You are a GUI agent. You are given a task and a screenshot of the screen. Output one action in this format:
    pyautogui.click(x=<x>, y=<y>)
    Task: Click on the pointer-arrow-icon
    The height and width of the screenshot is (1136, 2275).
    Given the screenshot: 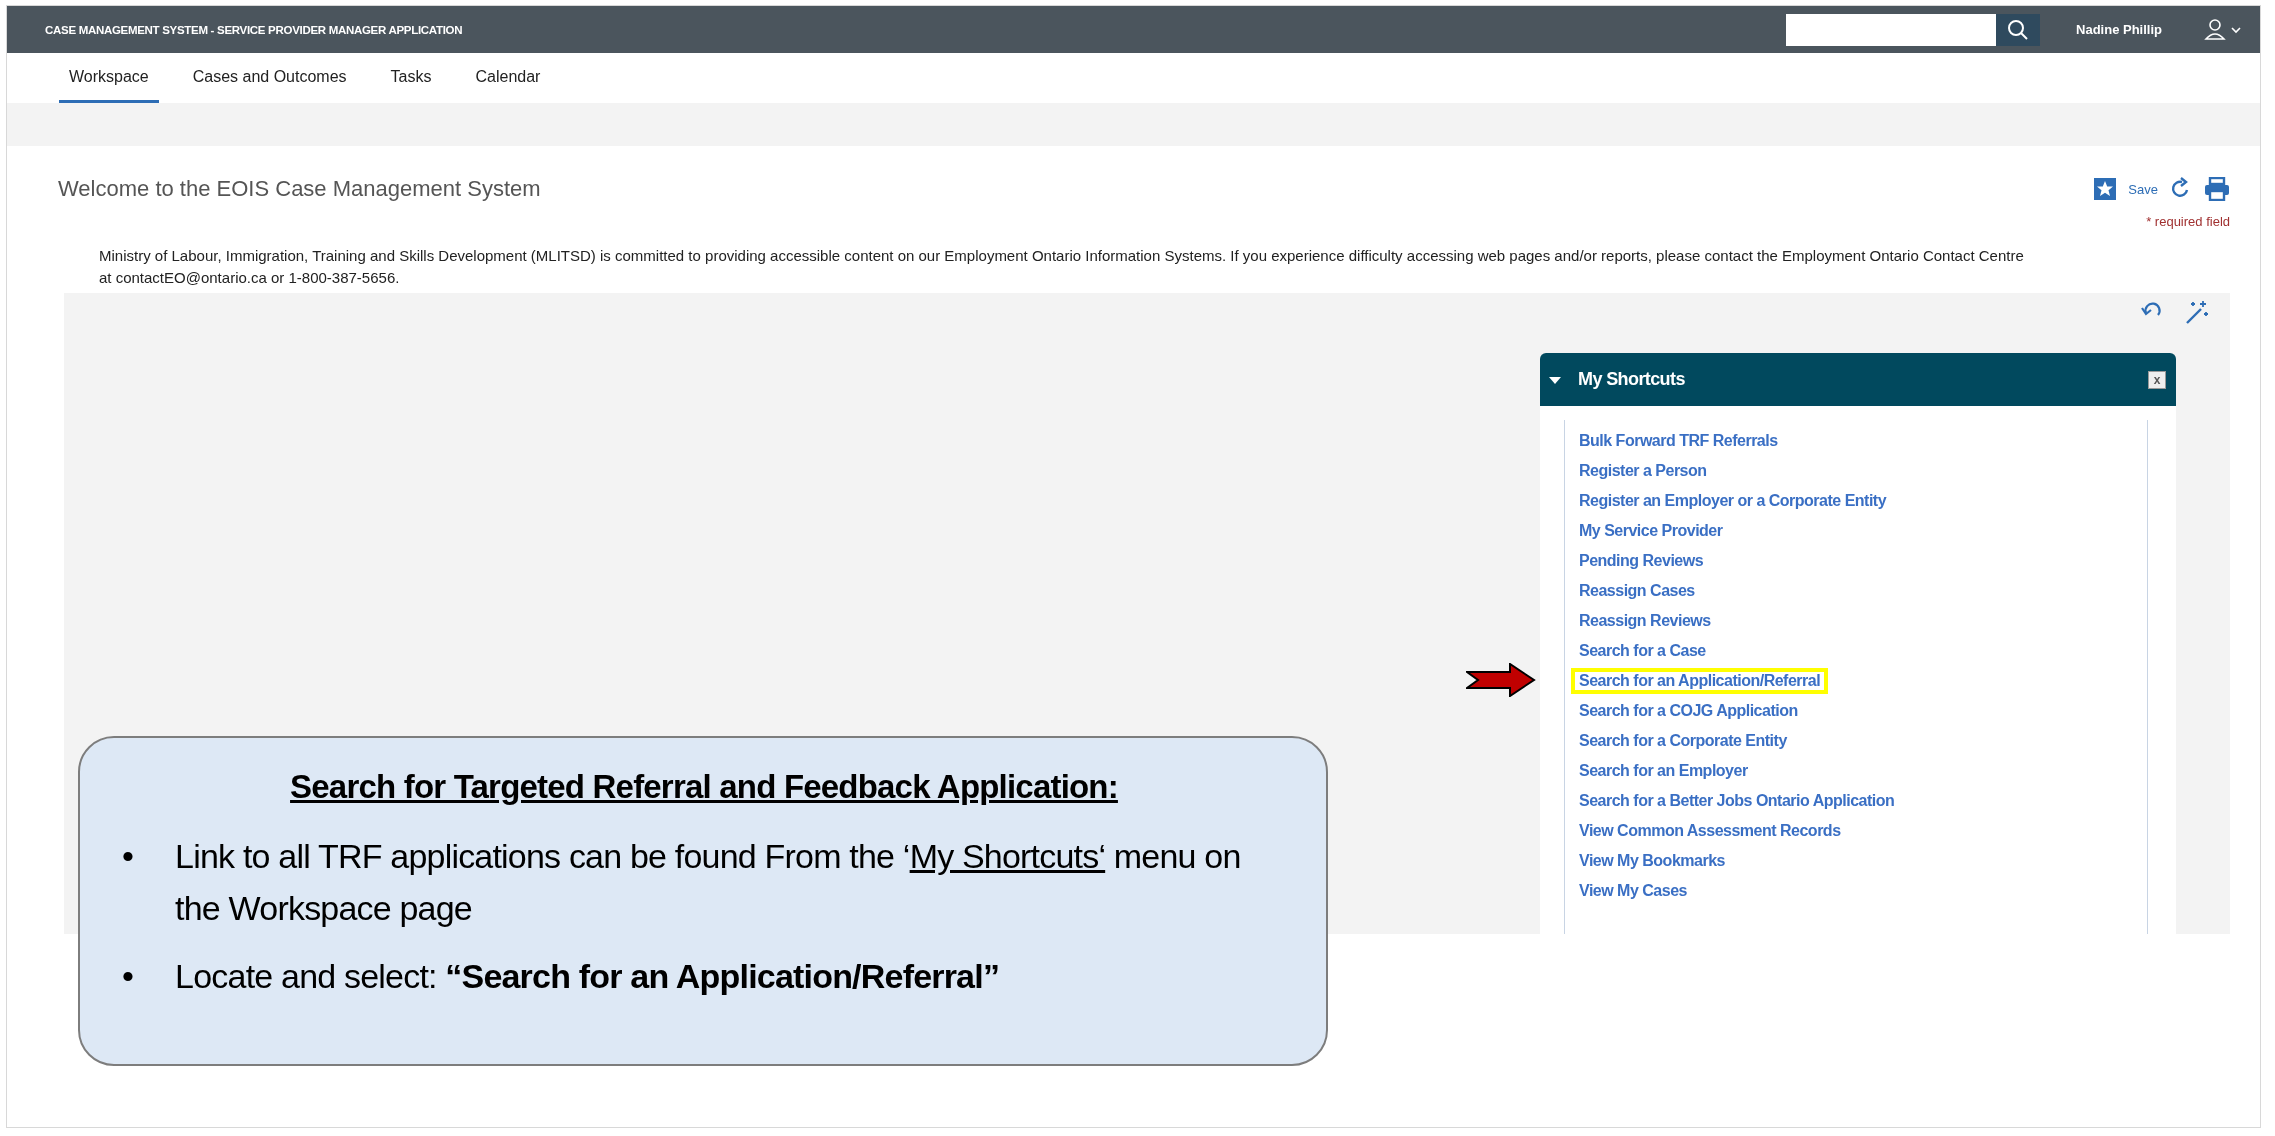 What is the action you would take?
    pyautogui.click(x=1501, y=680)
    